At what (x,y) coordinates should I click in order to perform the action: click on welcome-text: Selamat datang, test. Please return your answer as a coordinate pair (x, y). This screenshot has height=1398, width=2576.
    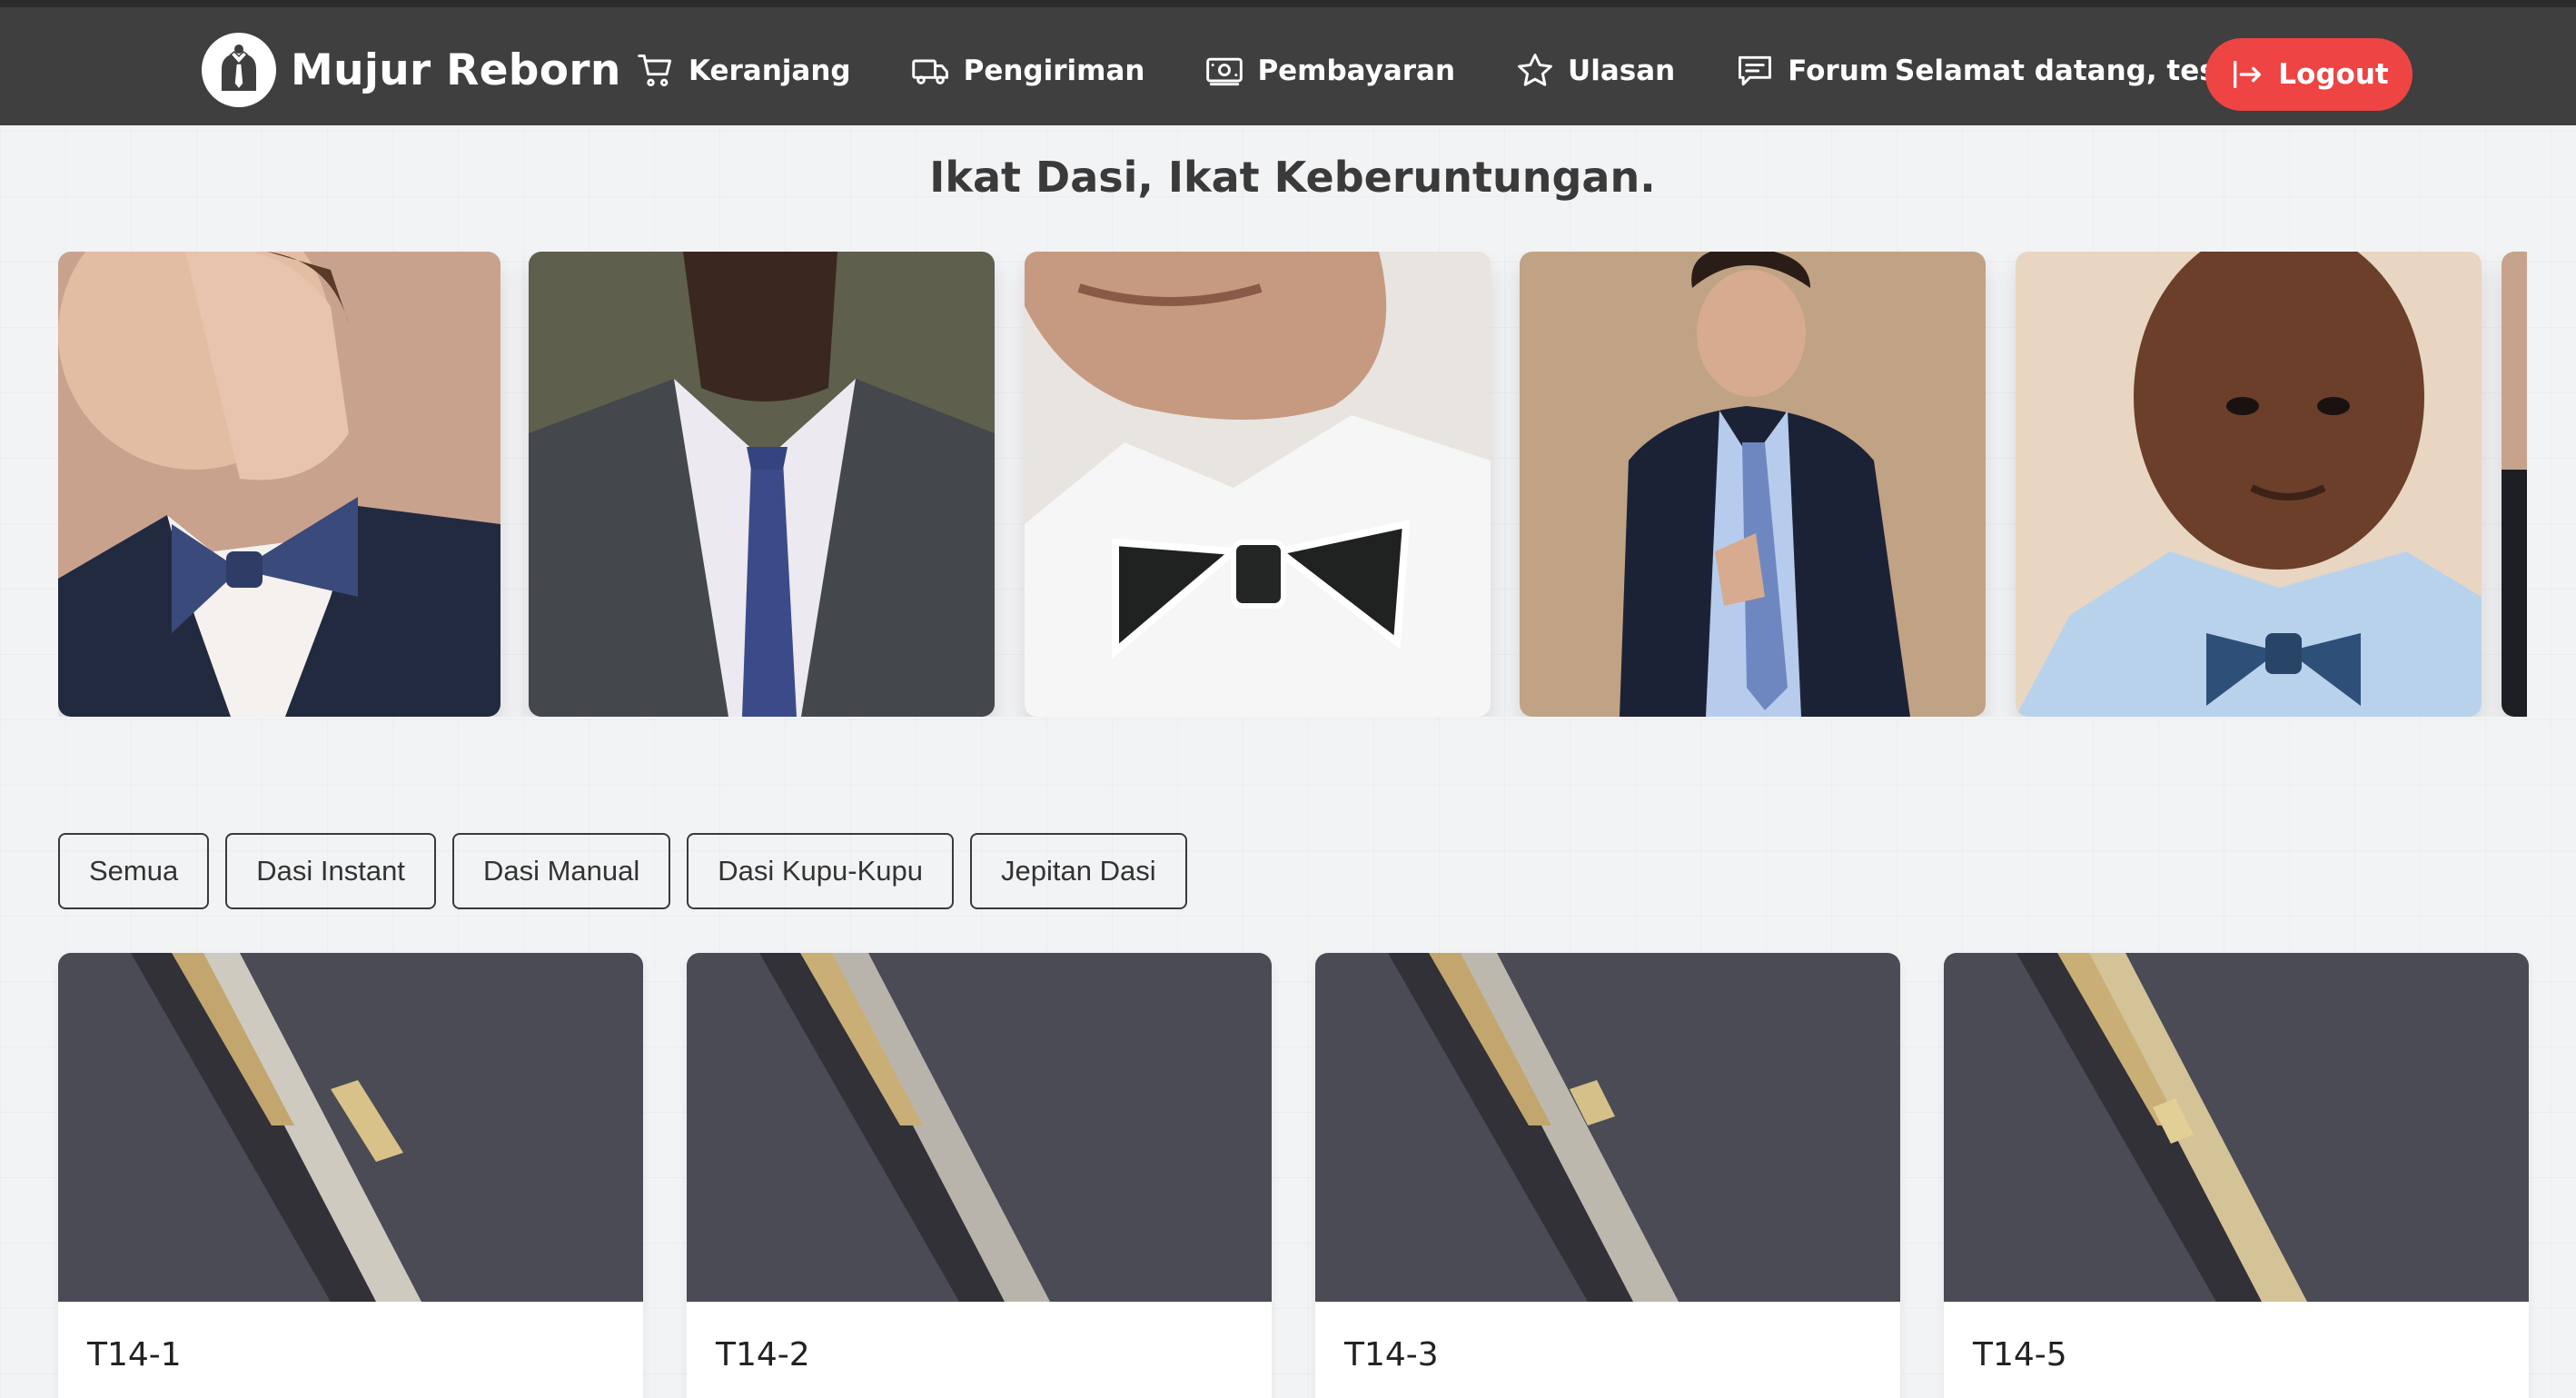
    Looking at the image, I should click on (2062, 71).